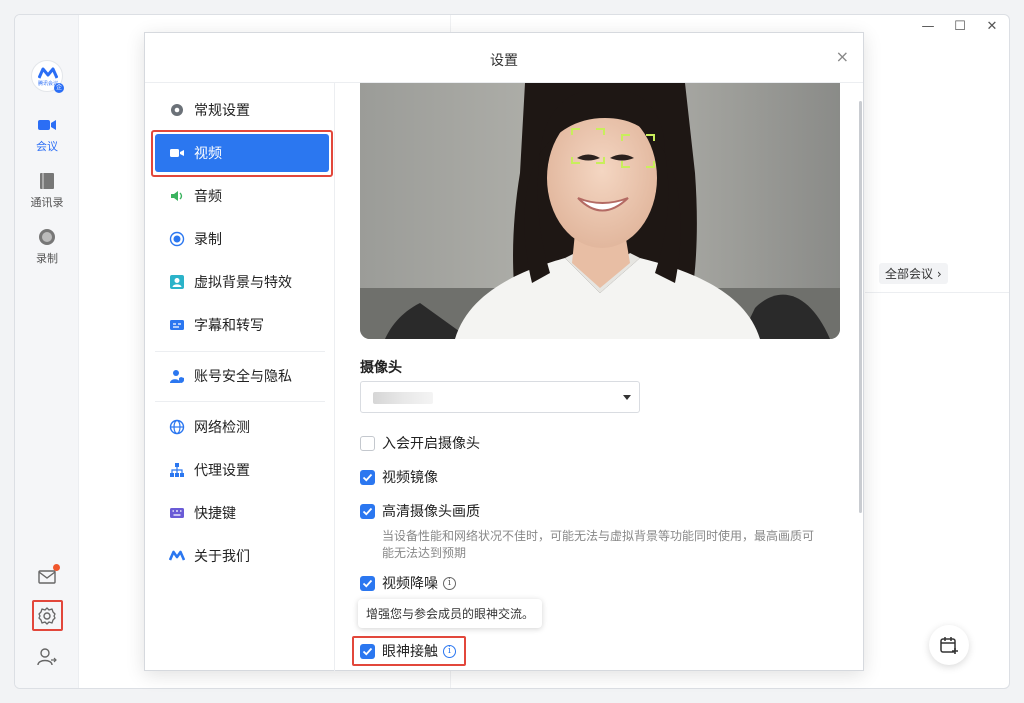  Describe the element at coordinates (992, 26) in the screenshot. I see `close-window-button: ✕` at that location.